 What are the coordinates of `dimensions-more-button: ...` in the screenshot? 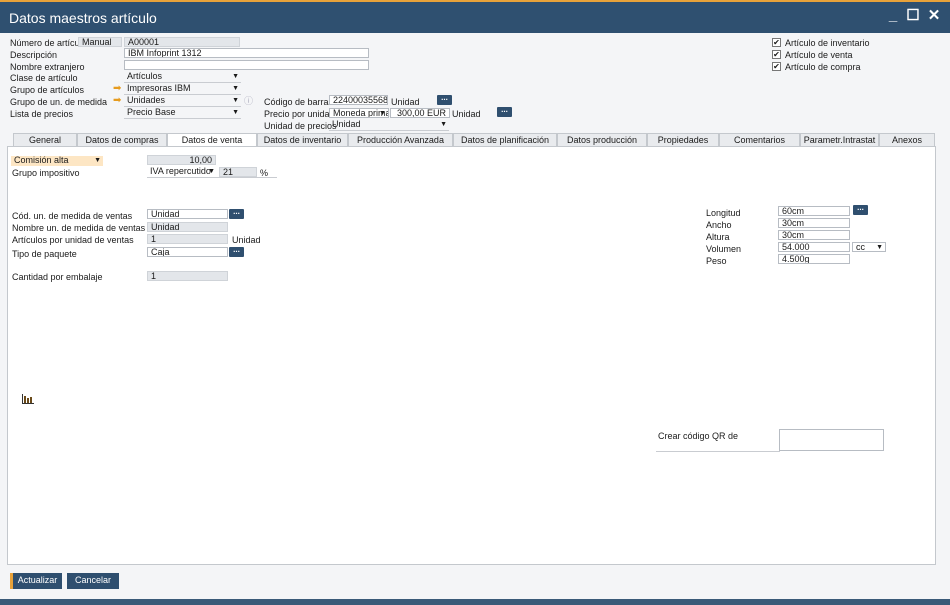 It's located at (860, 209).